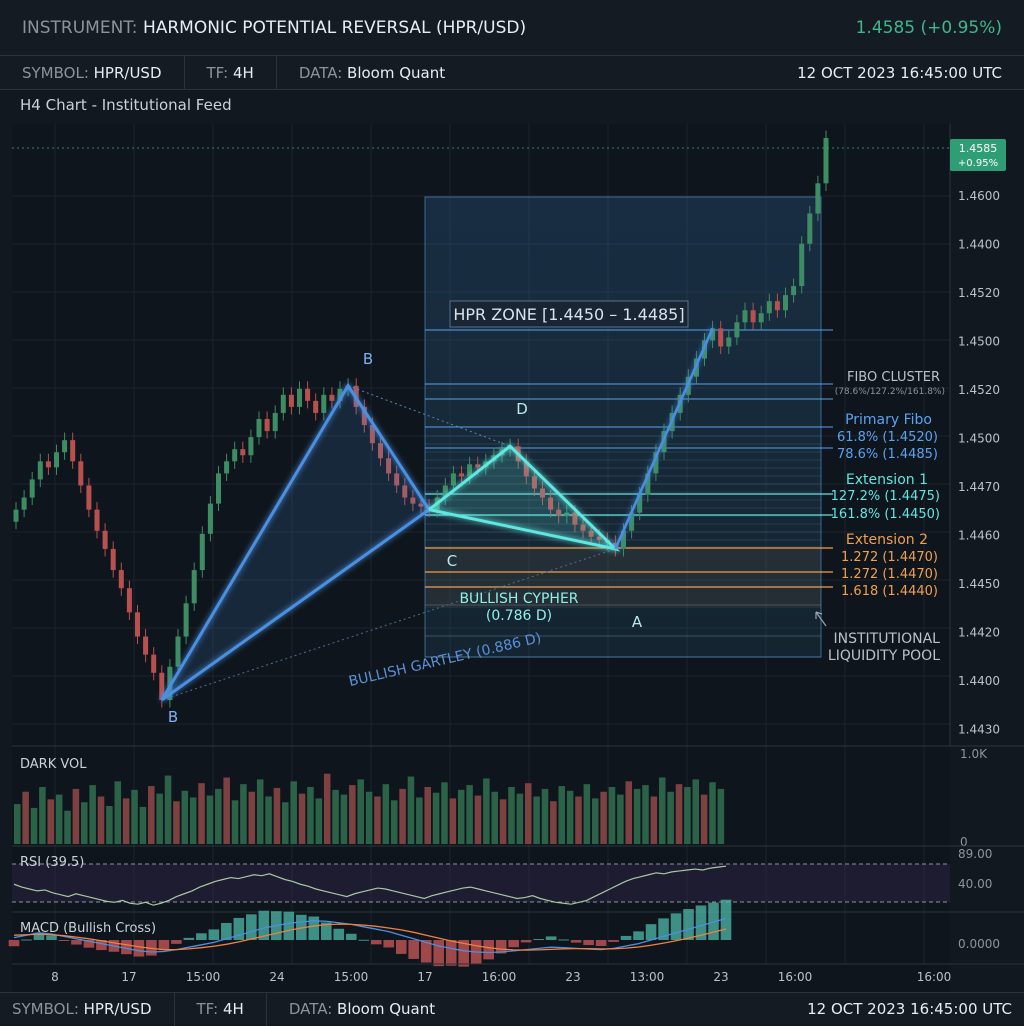  I want to click on rsi-band, so click(481, 883).